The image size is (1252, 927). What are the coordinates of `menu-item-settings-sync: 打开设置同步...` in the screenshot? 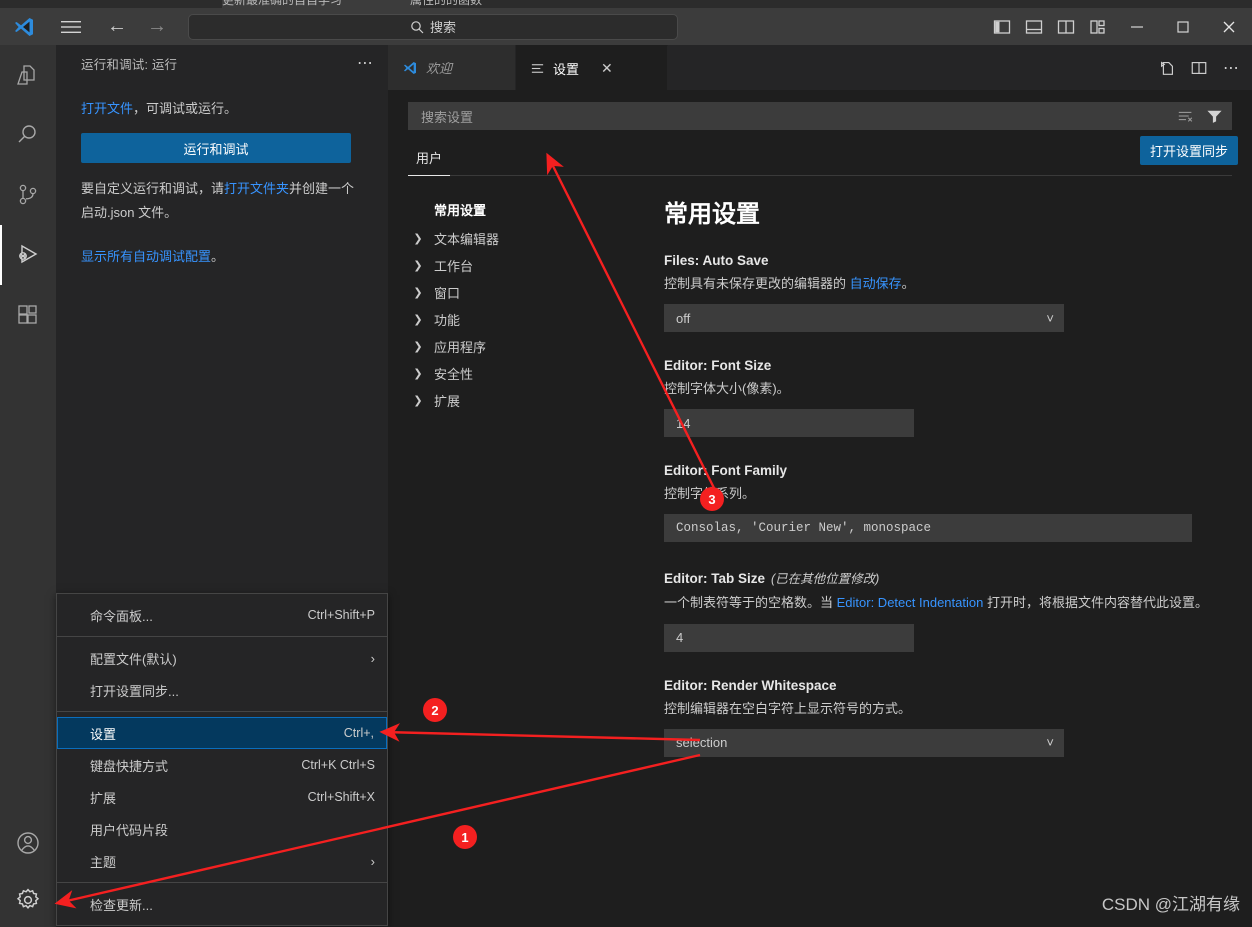 It's located at (222, 690).